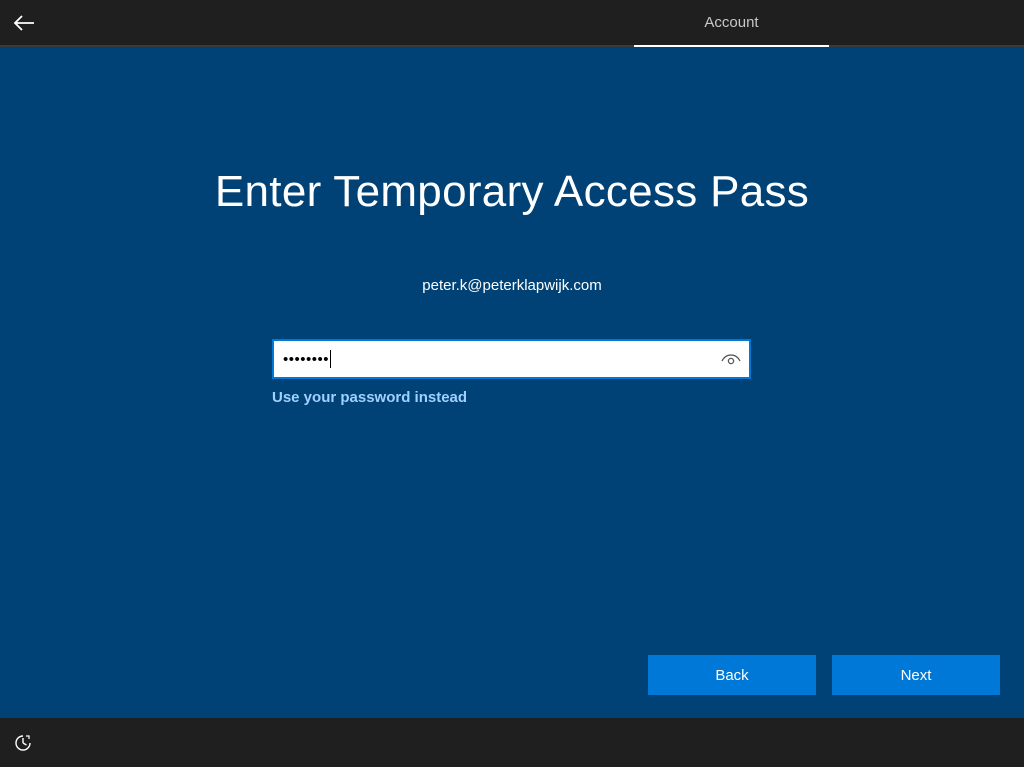 This screenshot has width=1024, height=767. I want to click on eye-icon, so click(731, 359).